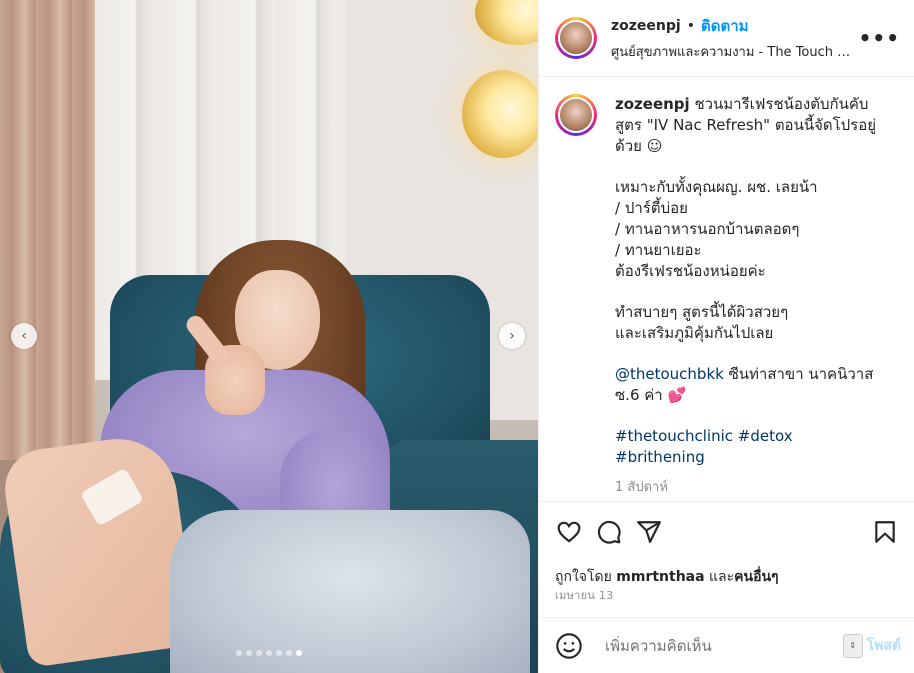  I want to click on share-icon, so click(649, 531).